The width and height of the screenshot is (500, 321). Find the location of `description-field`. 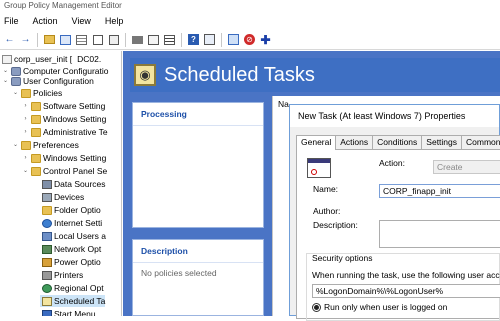

description-field is located at coordinates (439, 234).